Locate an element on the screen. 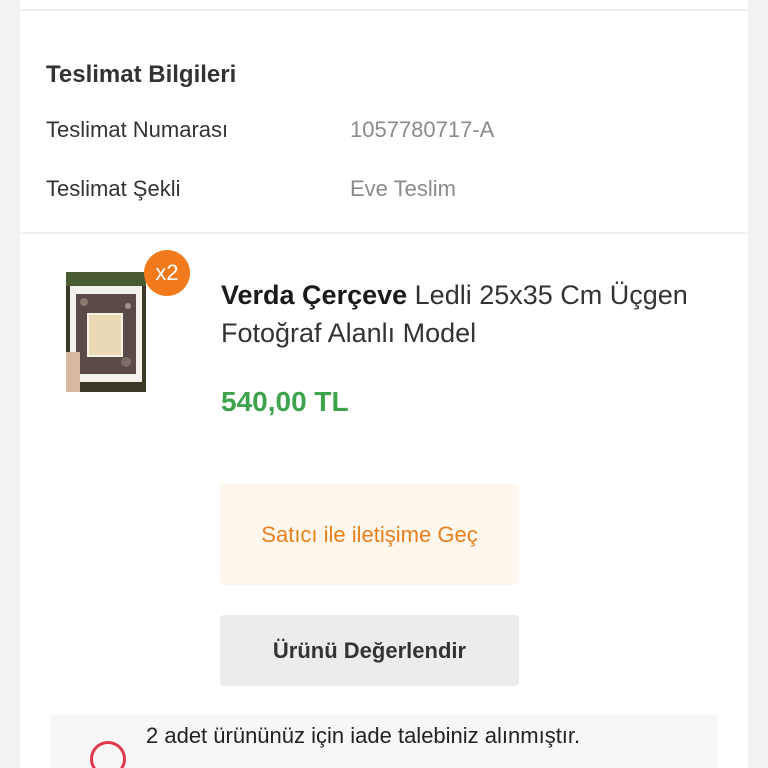 Image resolution: width=768 pixels, height=768 pixels. product-image is located at coordinates (106, 332).